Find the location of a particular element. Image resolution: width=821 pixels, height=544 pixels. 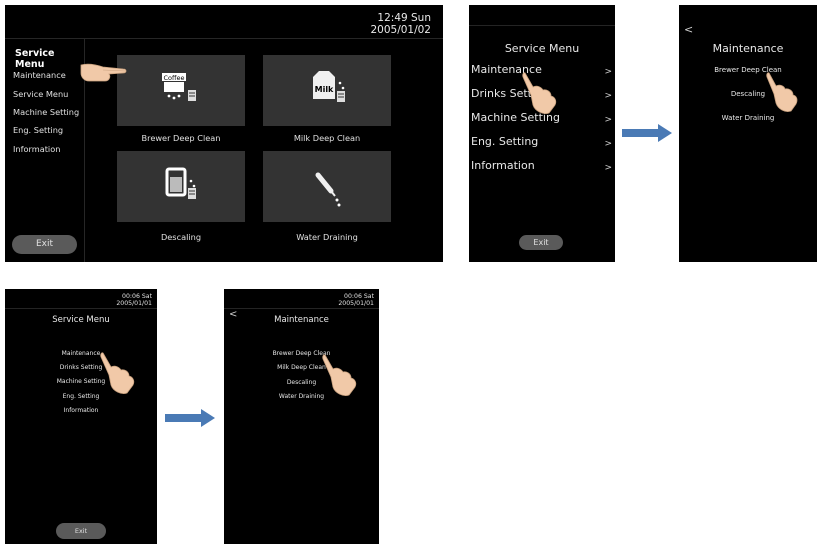

clock: 12:49 Sun 2005/01/02 is located at coordinates (400, 24).